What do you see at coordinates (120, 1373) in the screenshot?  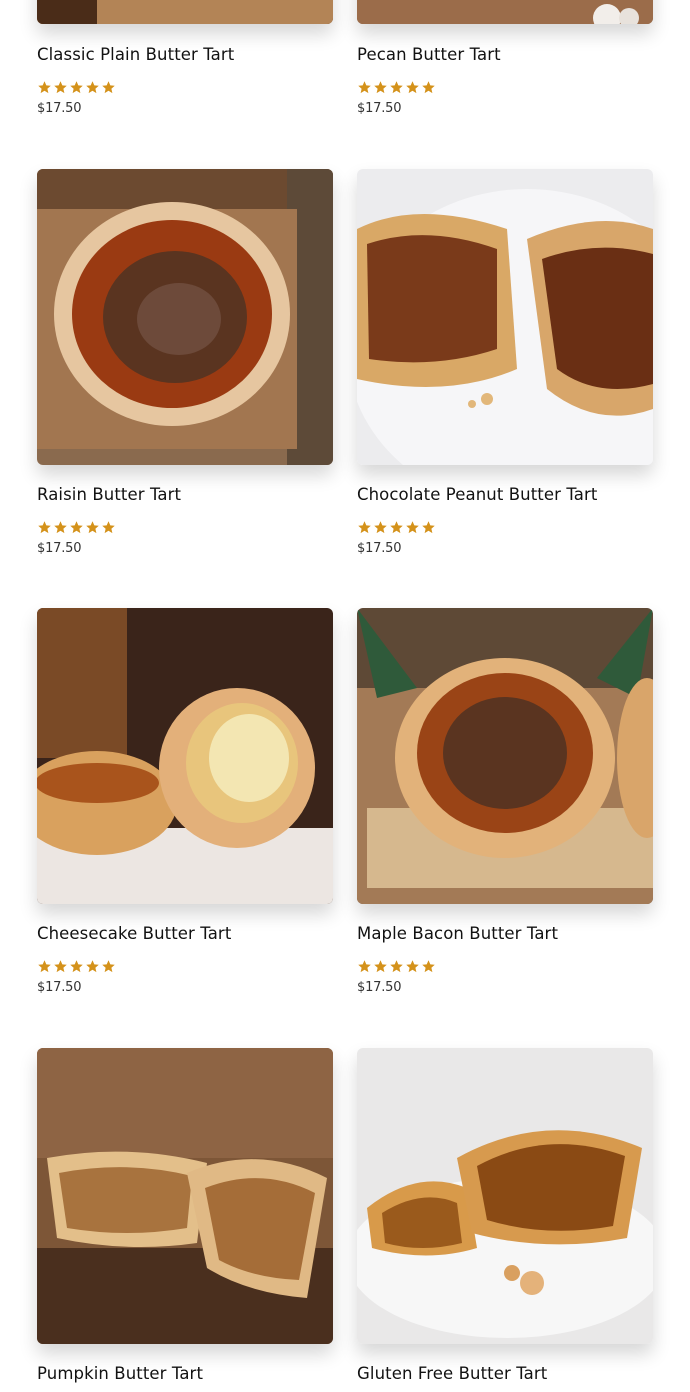 I see `product-title: Pumpkin Butter Tart` at bounding box center [120, 1373].